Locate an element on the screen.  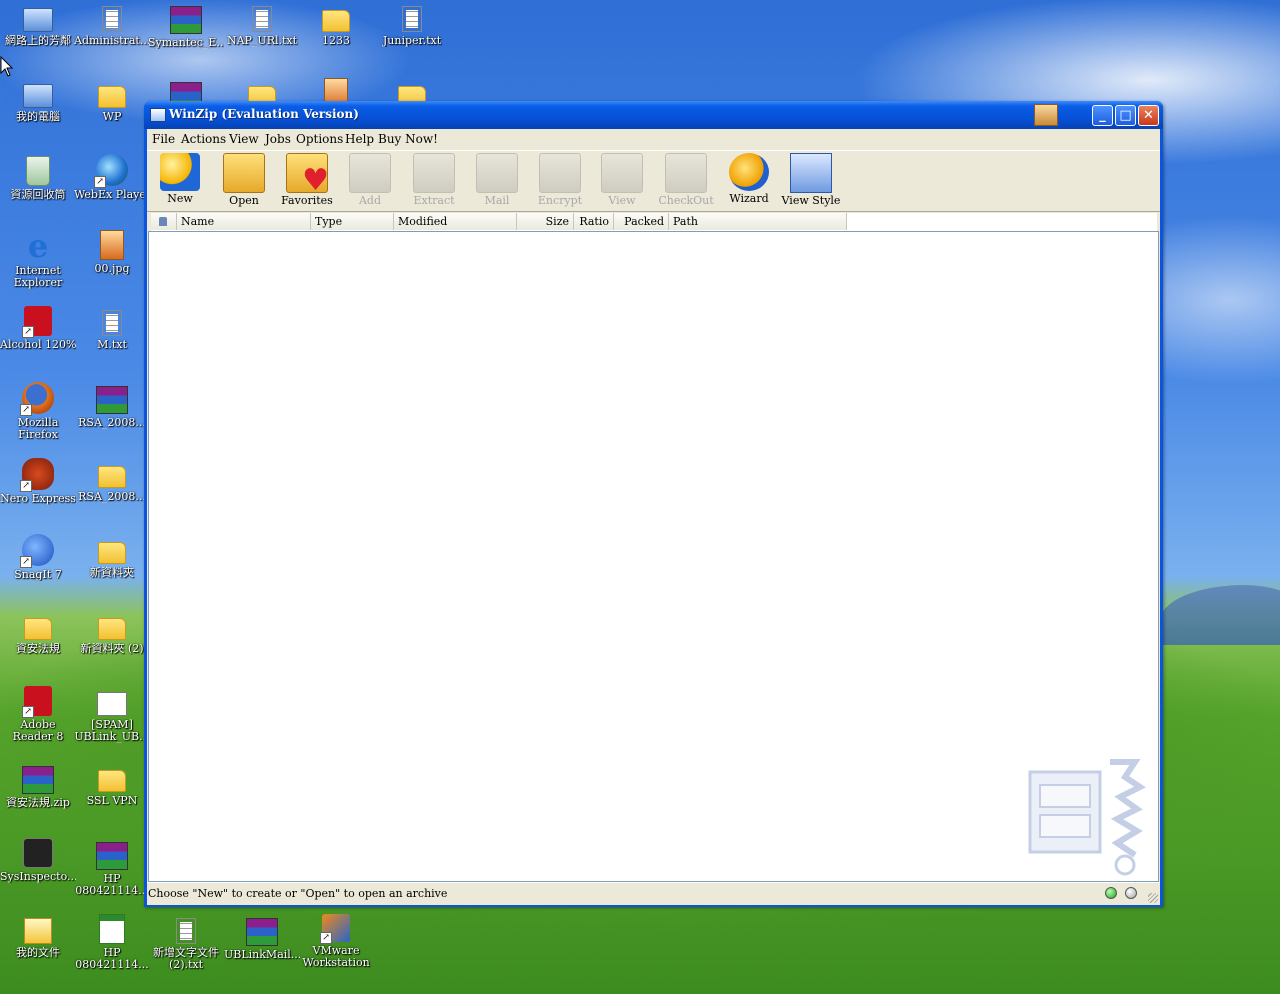
desktop-icon-vmware: VMware Workstation is located at coordinates (336, 941).